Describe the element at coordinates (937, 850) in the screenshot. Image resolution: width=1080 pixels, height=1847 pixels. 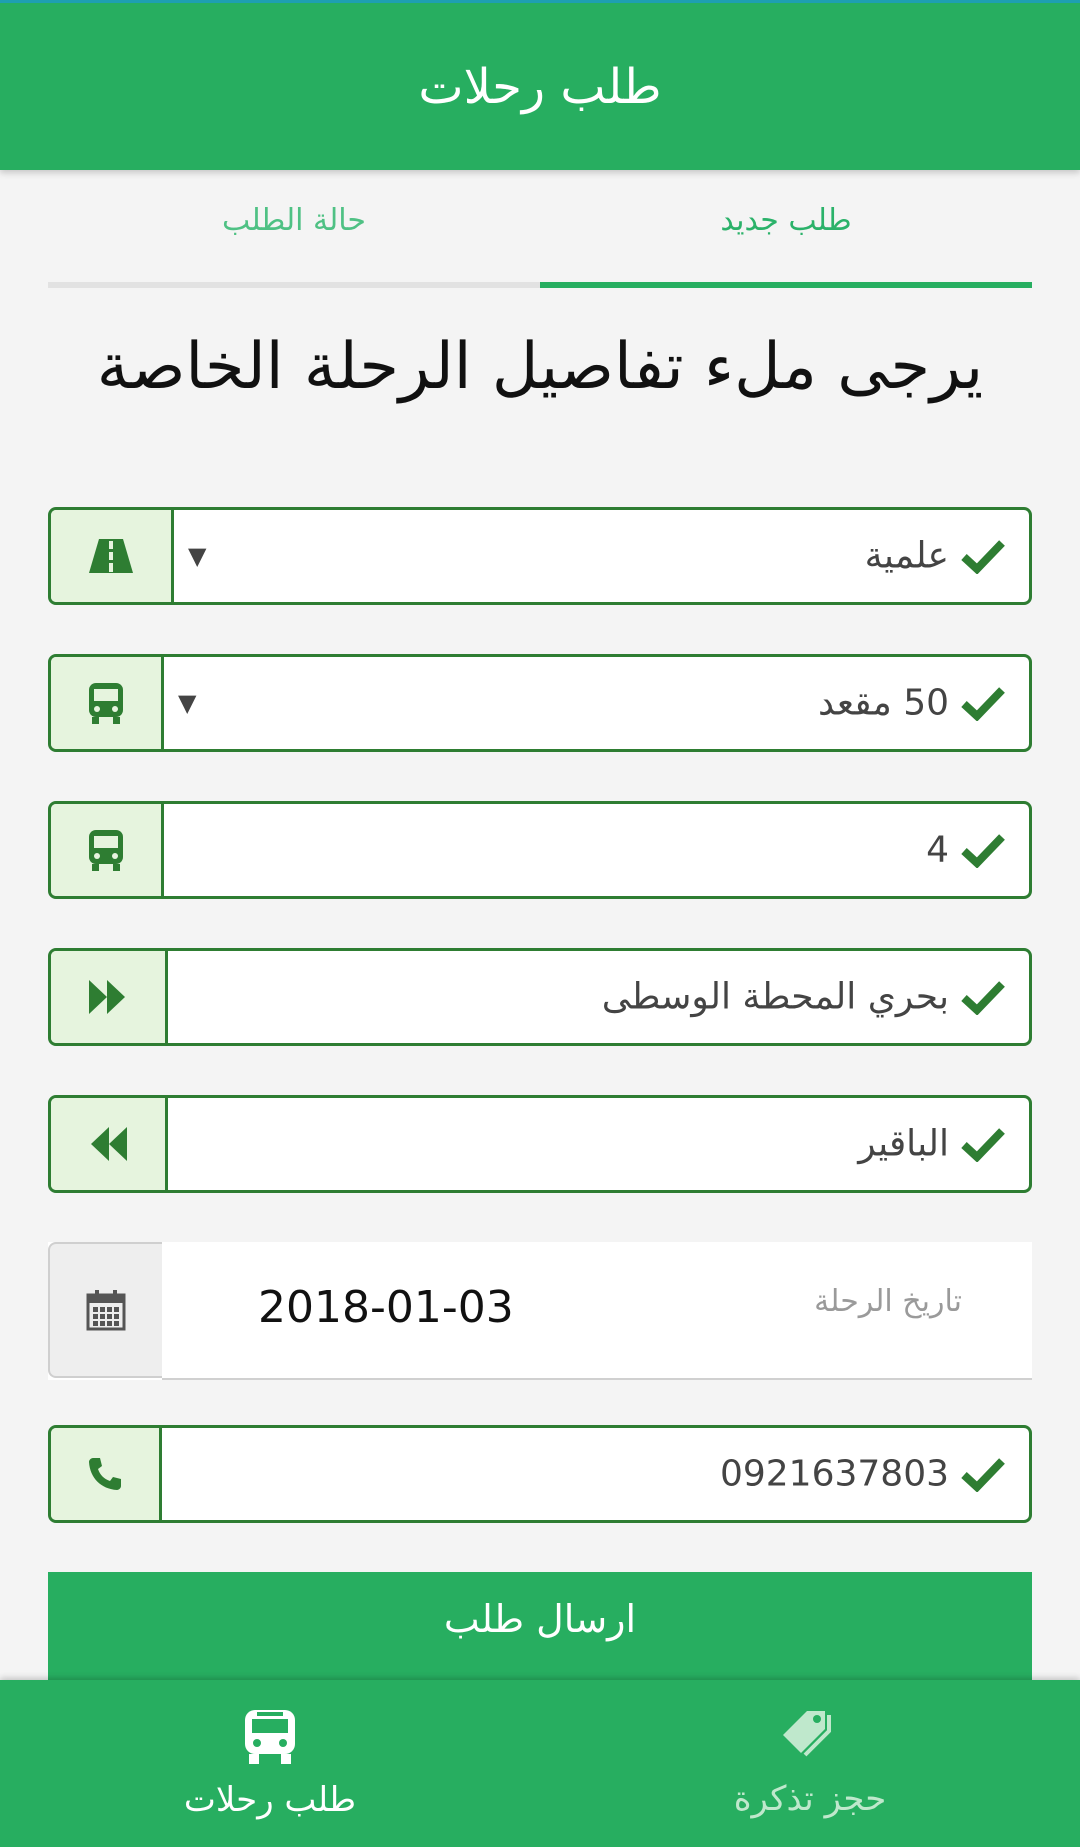
I see `bus-count-value: 4` at that location.